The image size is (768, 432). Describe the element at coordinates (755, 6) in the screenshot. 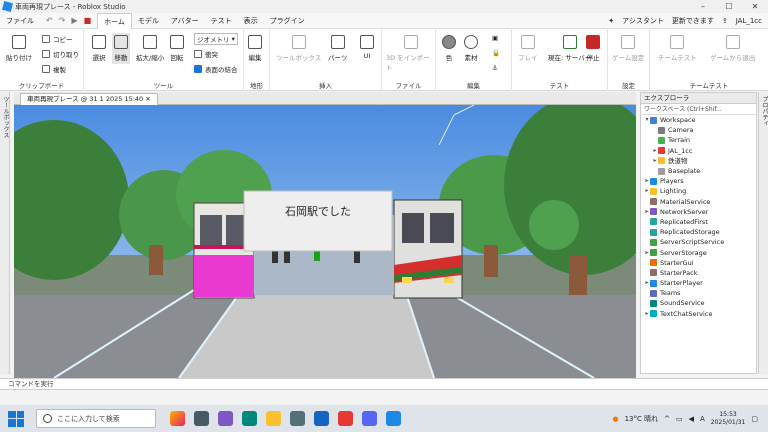

I see `close-button: ✕` at that location.